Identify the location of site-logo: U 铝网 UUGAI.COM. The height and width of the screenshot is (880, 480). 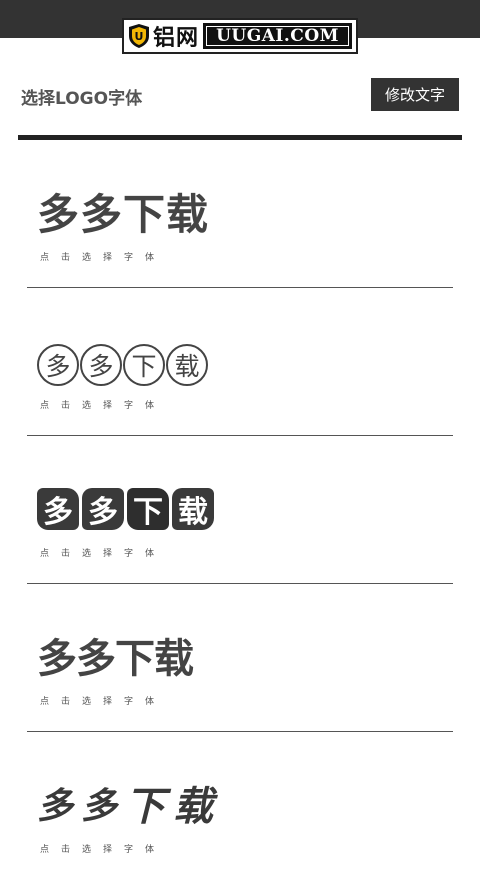
(240, 36).